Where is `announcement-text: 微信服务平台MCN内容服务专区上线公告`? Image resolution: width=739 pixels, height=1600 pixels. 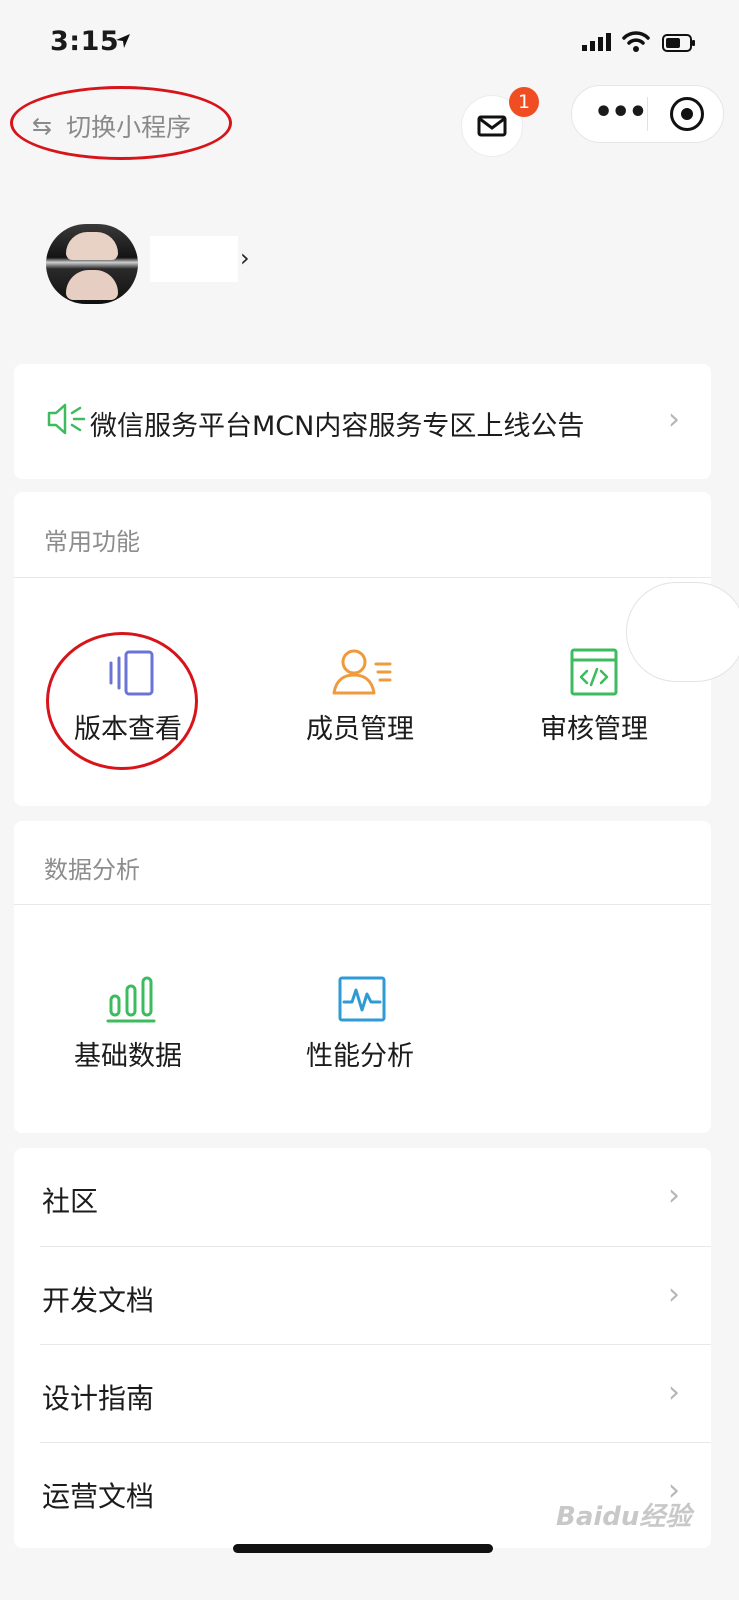 announcement-text: 微信服务平台MCN内容服务专区上线公告 is located at coordinates (337, 423).